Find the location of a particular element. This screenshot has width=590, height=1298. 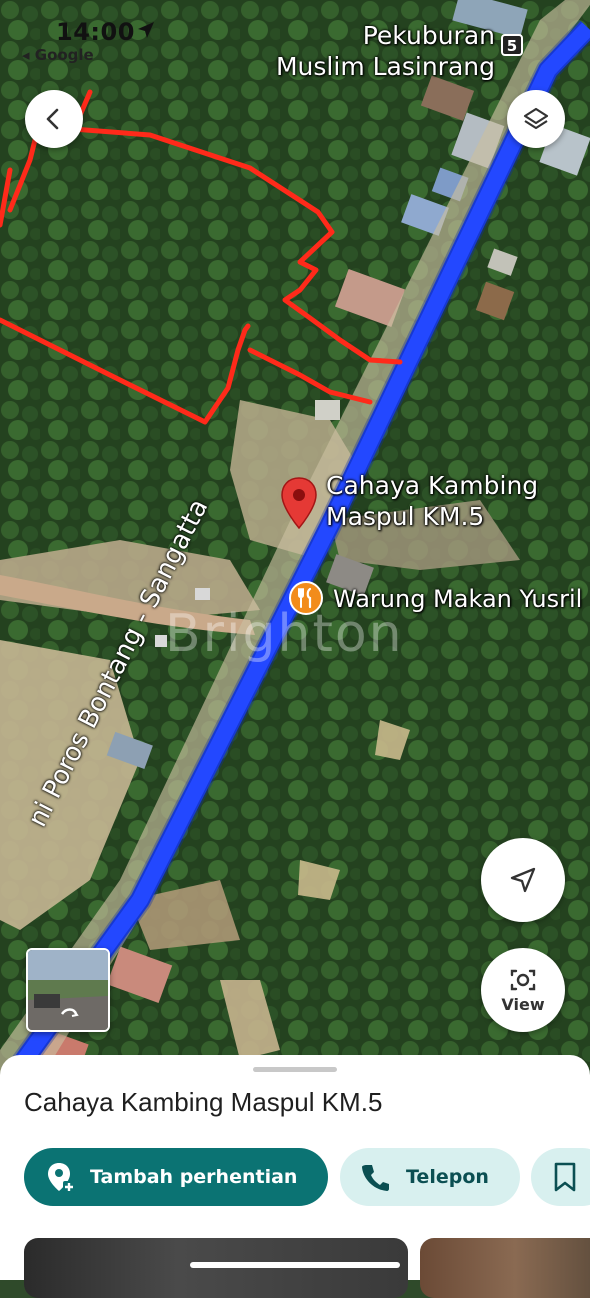

add-stop-button: Tambah perhentian is located at coordinates (176, 1177).